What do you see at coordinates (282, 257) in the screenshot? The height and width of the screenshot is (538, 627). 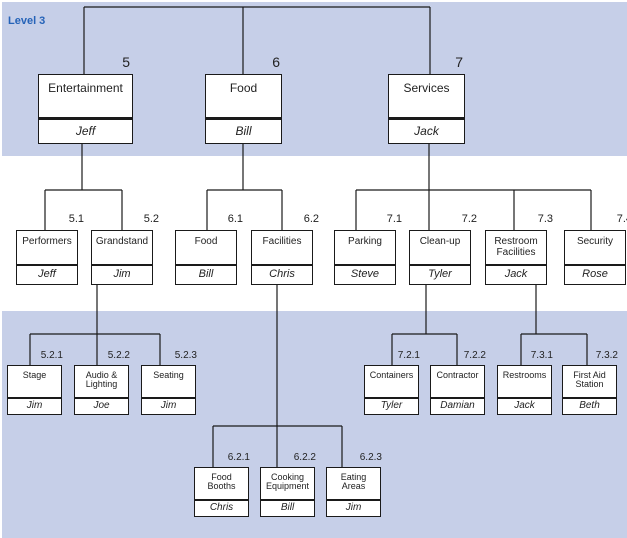 I see `wbs-node-facilities: Facilities Chris` at bounding box center [282, 257].